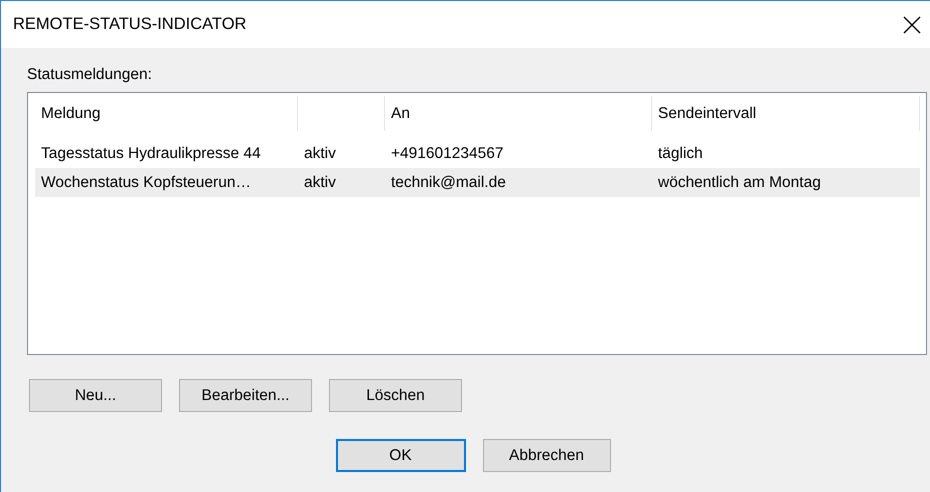  What do you see at coordinates (166, 153) in the screenshot?
I see `table-cell: Tagesstatus Hydraulikpresse 44` at bounding box center [166, 153].